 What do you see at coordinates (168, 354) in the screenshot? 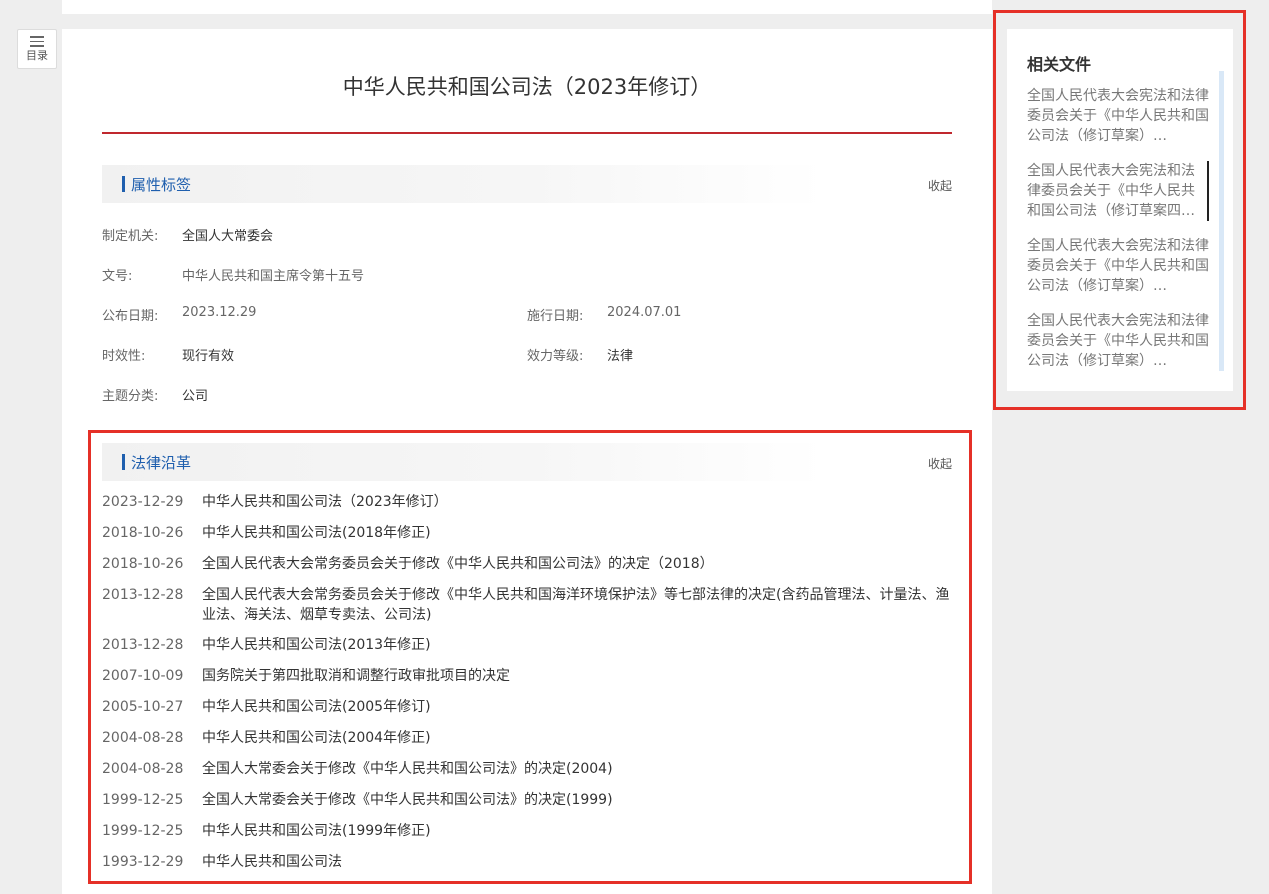
I see `attr-validity: 时效性: 现行有效` at bounding box center [168, 354].